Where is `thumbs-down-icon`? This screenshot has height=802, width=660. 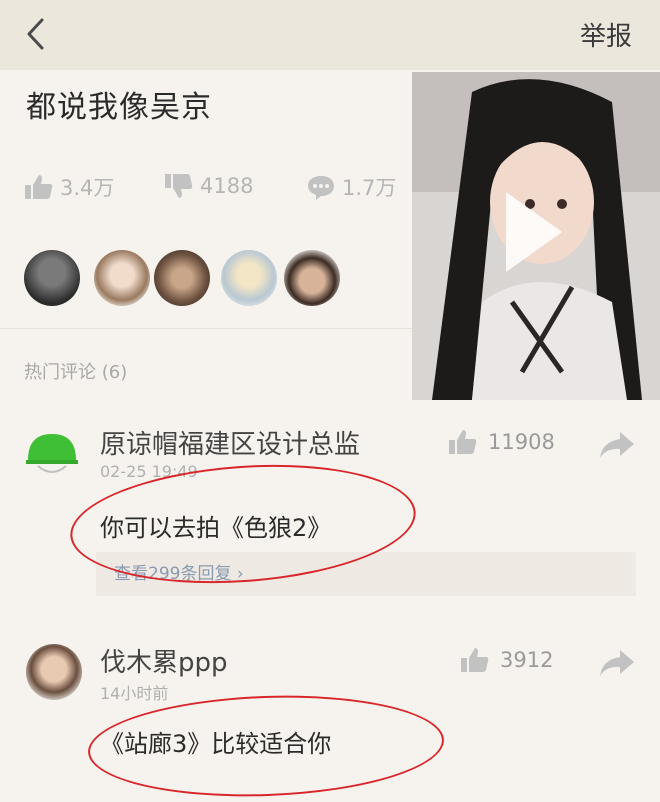 thumbs-down-icon is located at coordinates (179, 186).